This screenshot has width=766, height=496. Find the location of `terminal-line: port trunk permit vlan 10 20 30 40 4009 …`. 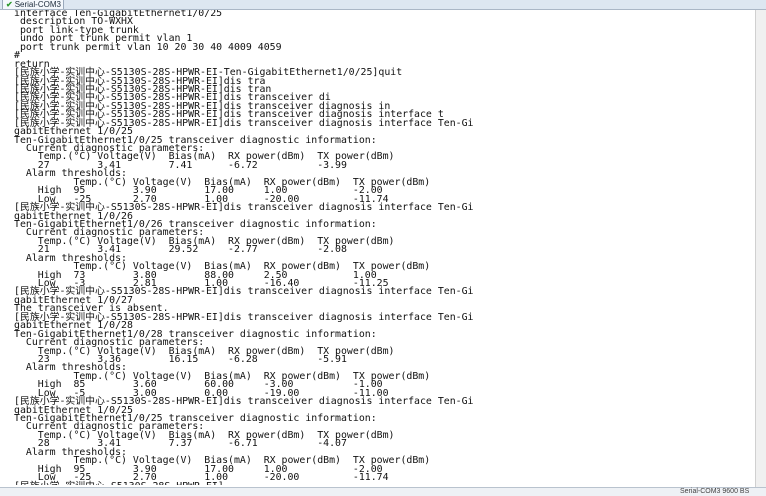

terminal-line: port trunk permit vlan 10 20 30 40 4009 … is located at coordinates (148, 47).